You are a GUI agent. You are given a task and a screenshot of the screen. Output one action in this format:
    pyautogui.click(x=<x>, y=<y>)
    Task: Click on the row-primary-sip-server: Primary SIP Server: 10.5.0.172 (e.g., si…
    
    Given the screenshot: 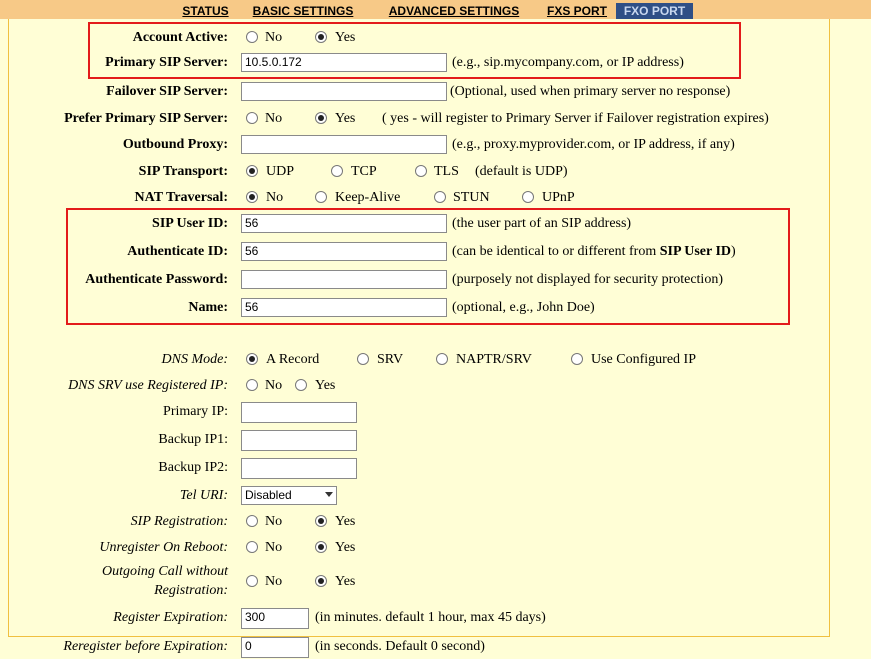 What is the action you would take?
    pyautogui.click(x=435, y=64)
    